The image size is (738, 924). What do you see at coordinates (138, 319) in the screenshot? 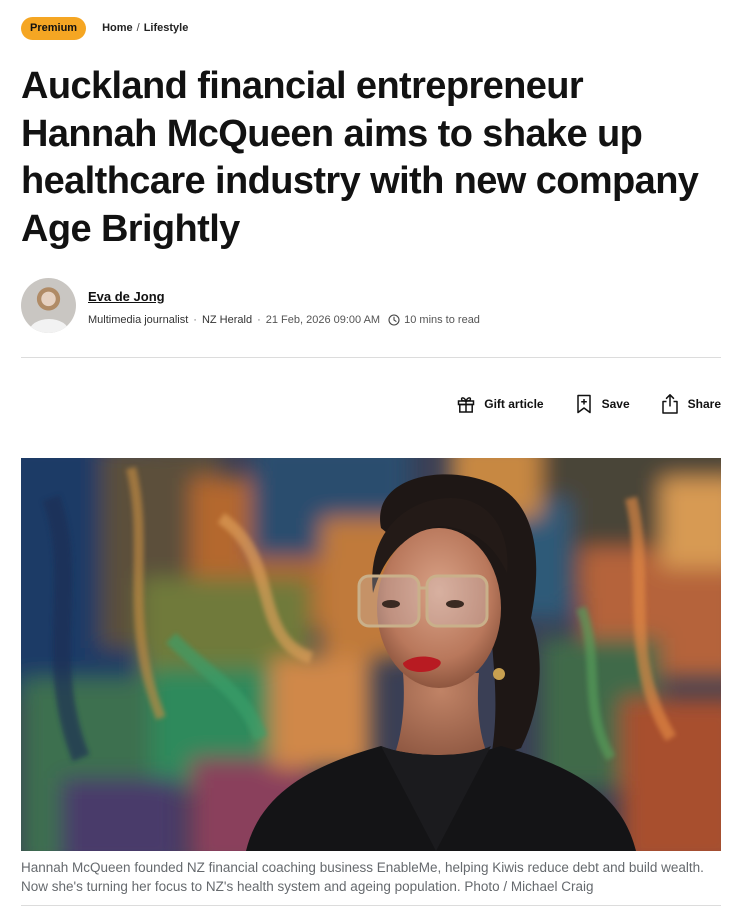
I see `author-role: Multimedia journalist` at bounding box center [138, 319].